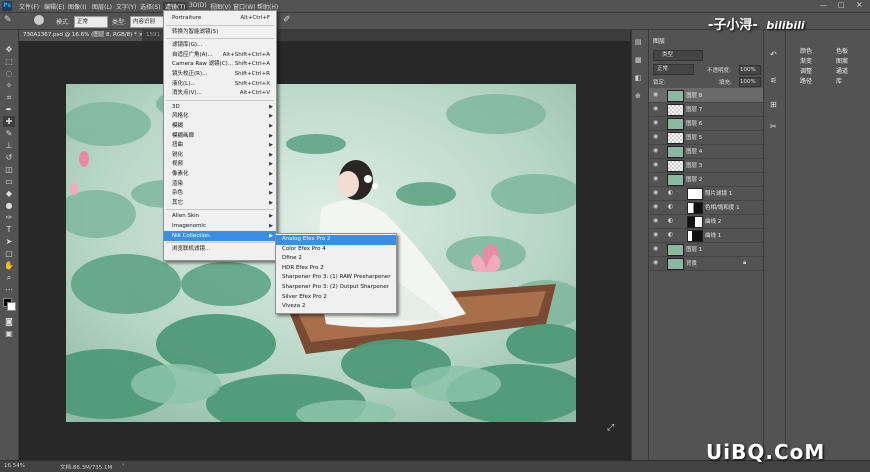 Image resolution: width=870 pixels, height=472 pixels. Describe the element at coordinates (336, 250) in the screenshot. I see `nik-menu-item: Color Efex Pro 4` at that location.